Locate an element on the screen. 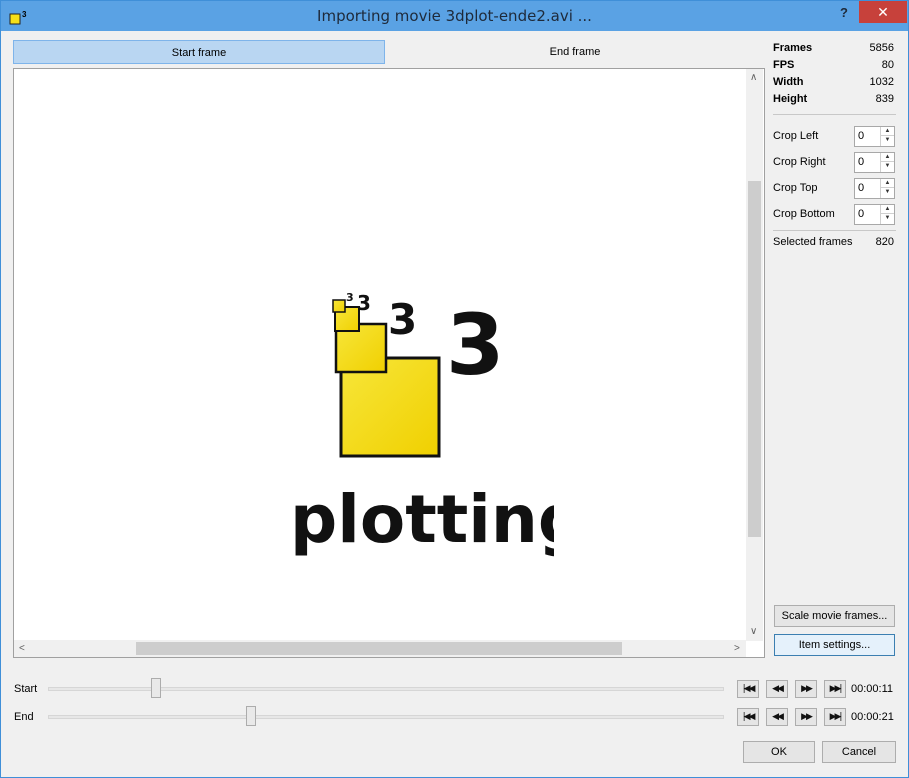 This screenshot has width=909, height=778. end-slider-label: End is located at coordinates (24, 717).